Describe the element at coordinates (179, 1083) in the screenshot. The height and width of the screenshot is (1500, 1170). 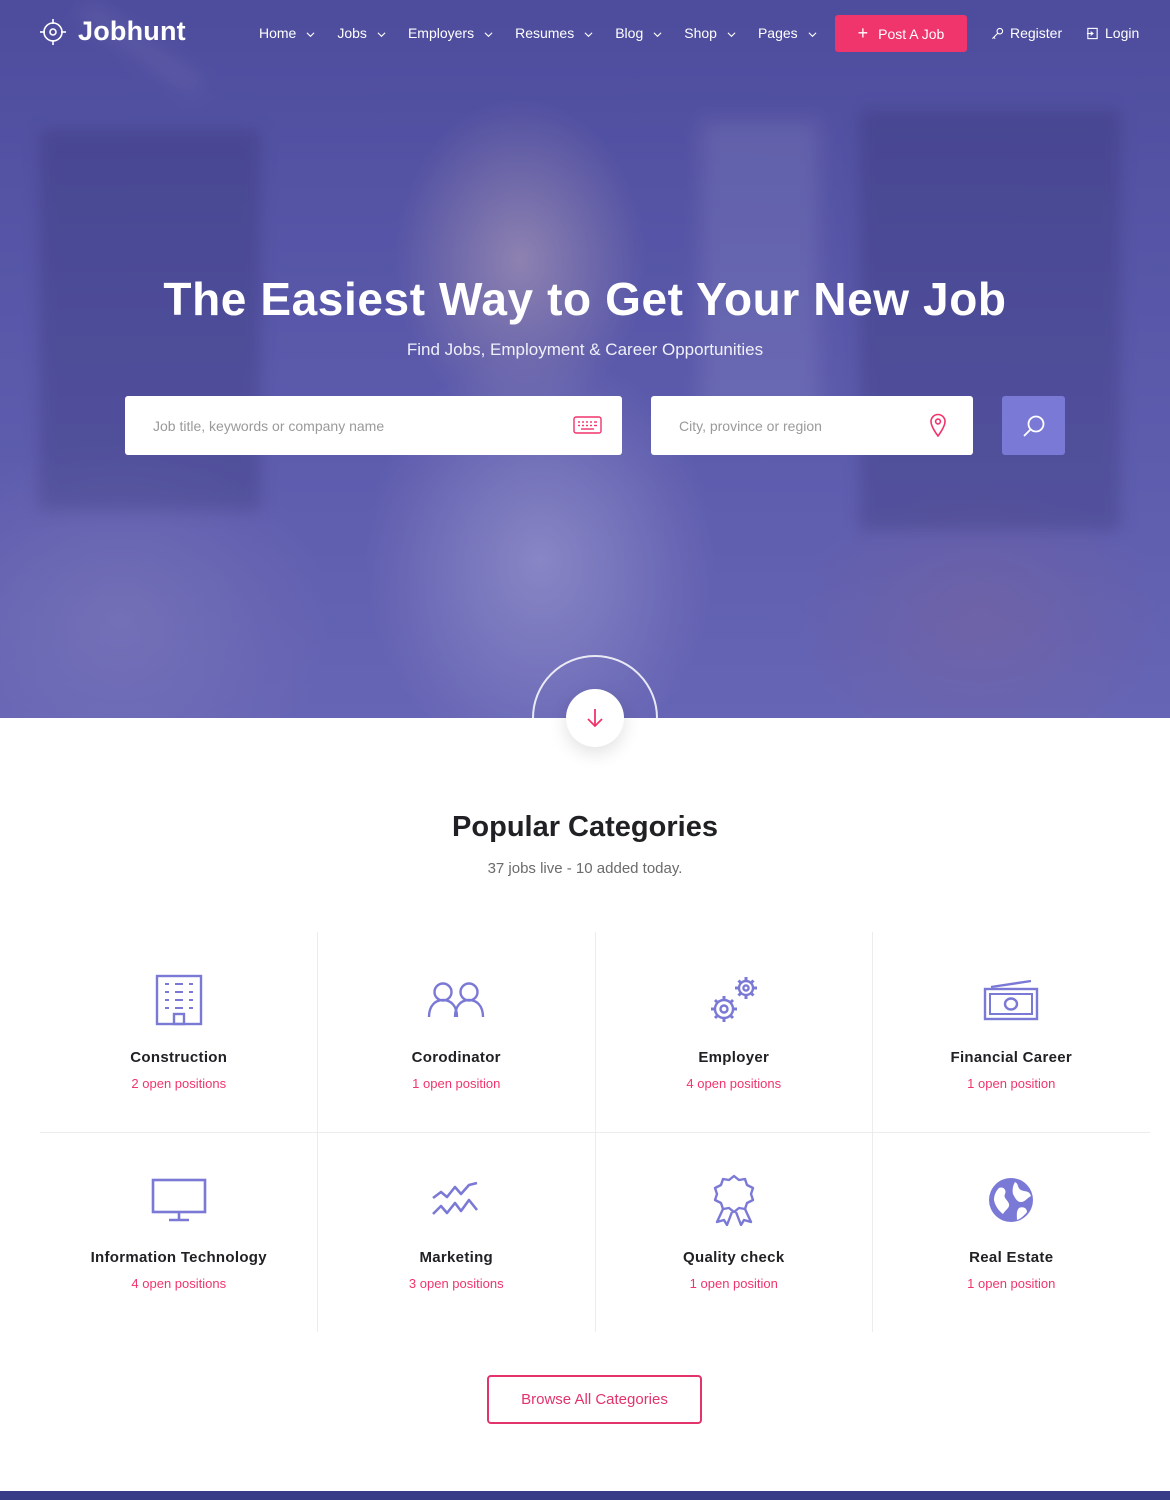
I see `category-count: 2 open positions` at that location.